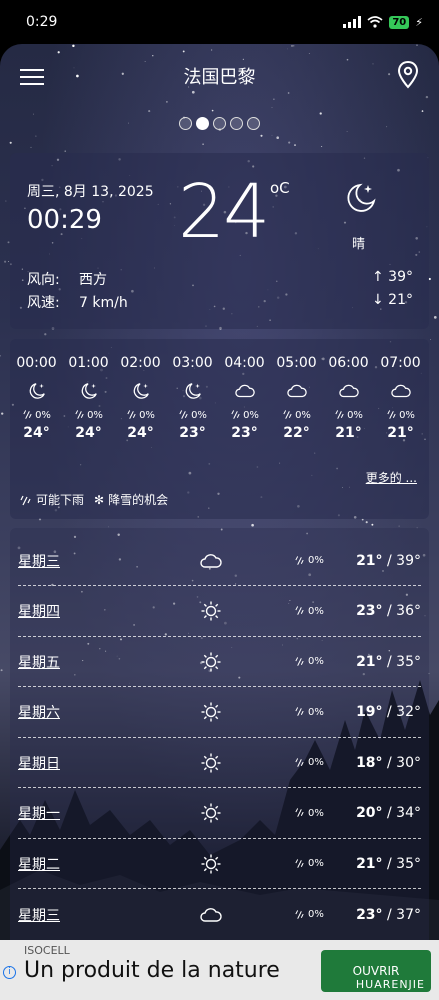 The height and width of the screenshot is (1000, 439). I want to click on temperature-unit: oC, so click(280, 188).